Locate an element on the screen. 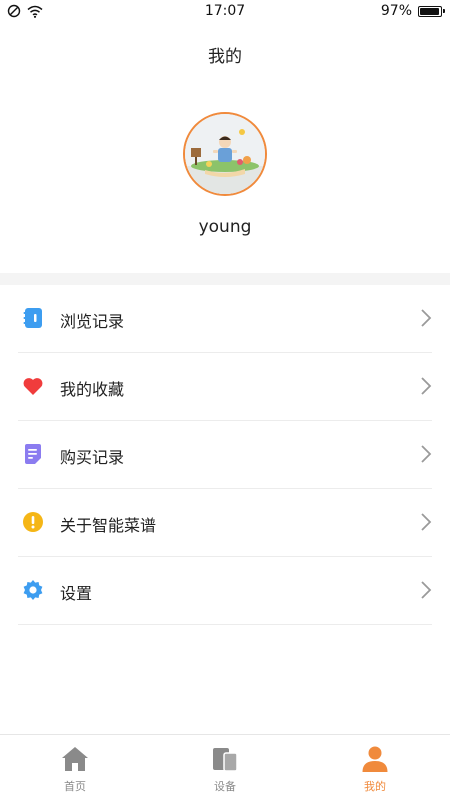 This screenshot has height=801, width=450. avatar-image is located at coordinates (225, 154).